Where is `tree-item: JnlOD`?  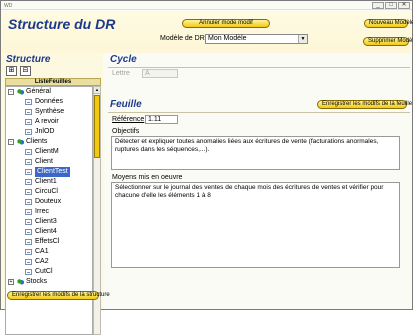 tree-item: JnlOD is located at coordinates (49, 132).